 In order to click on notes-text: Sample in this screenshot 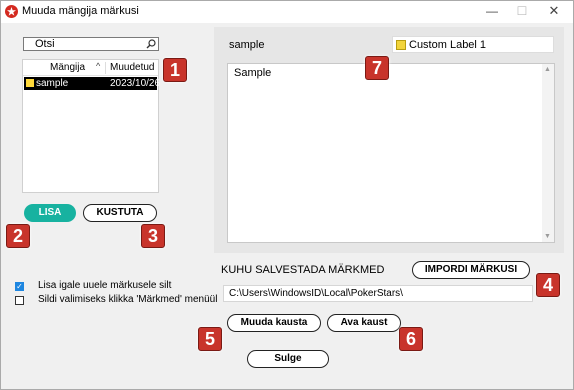, I will do `click(253, 73)`.